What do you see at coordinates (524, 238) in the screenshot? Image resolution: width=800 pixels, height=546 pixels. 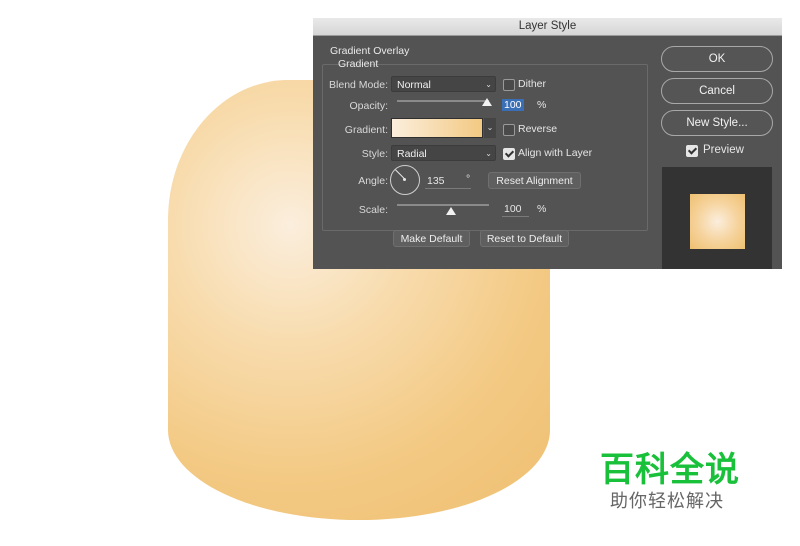 I see `reset-to-default-button: Reset to Default` at bounding box center [524, 238].